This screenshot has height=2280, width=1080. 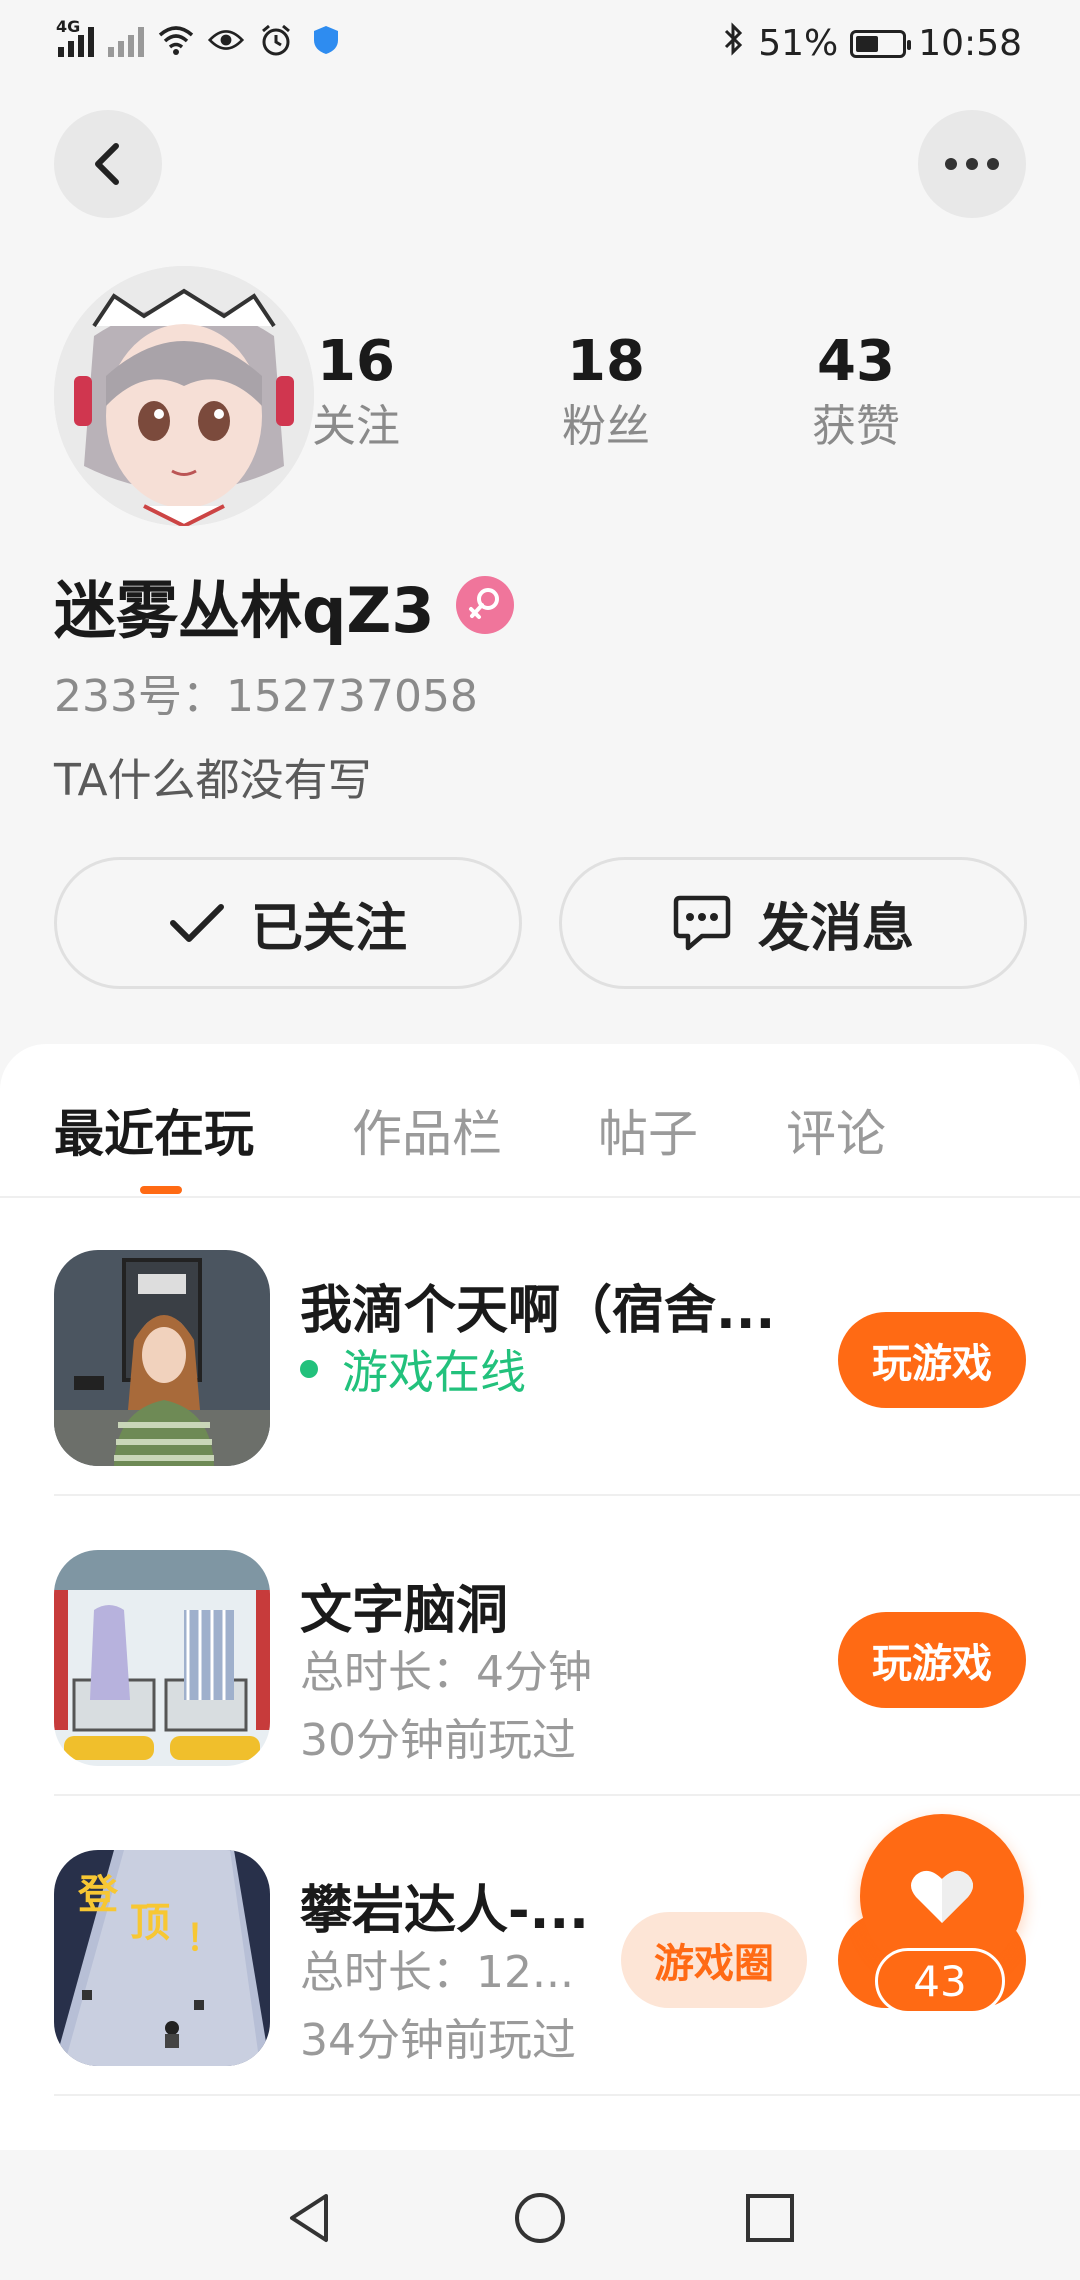 What do you see at coordinates (266, 696) in the screenshot?
I see `user-id: 233号：152737058` at bounding box center [266, 696].